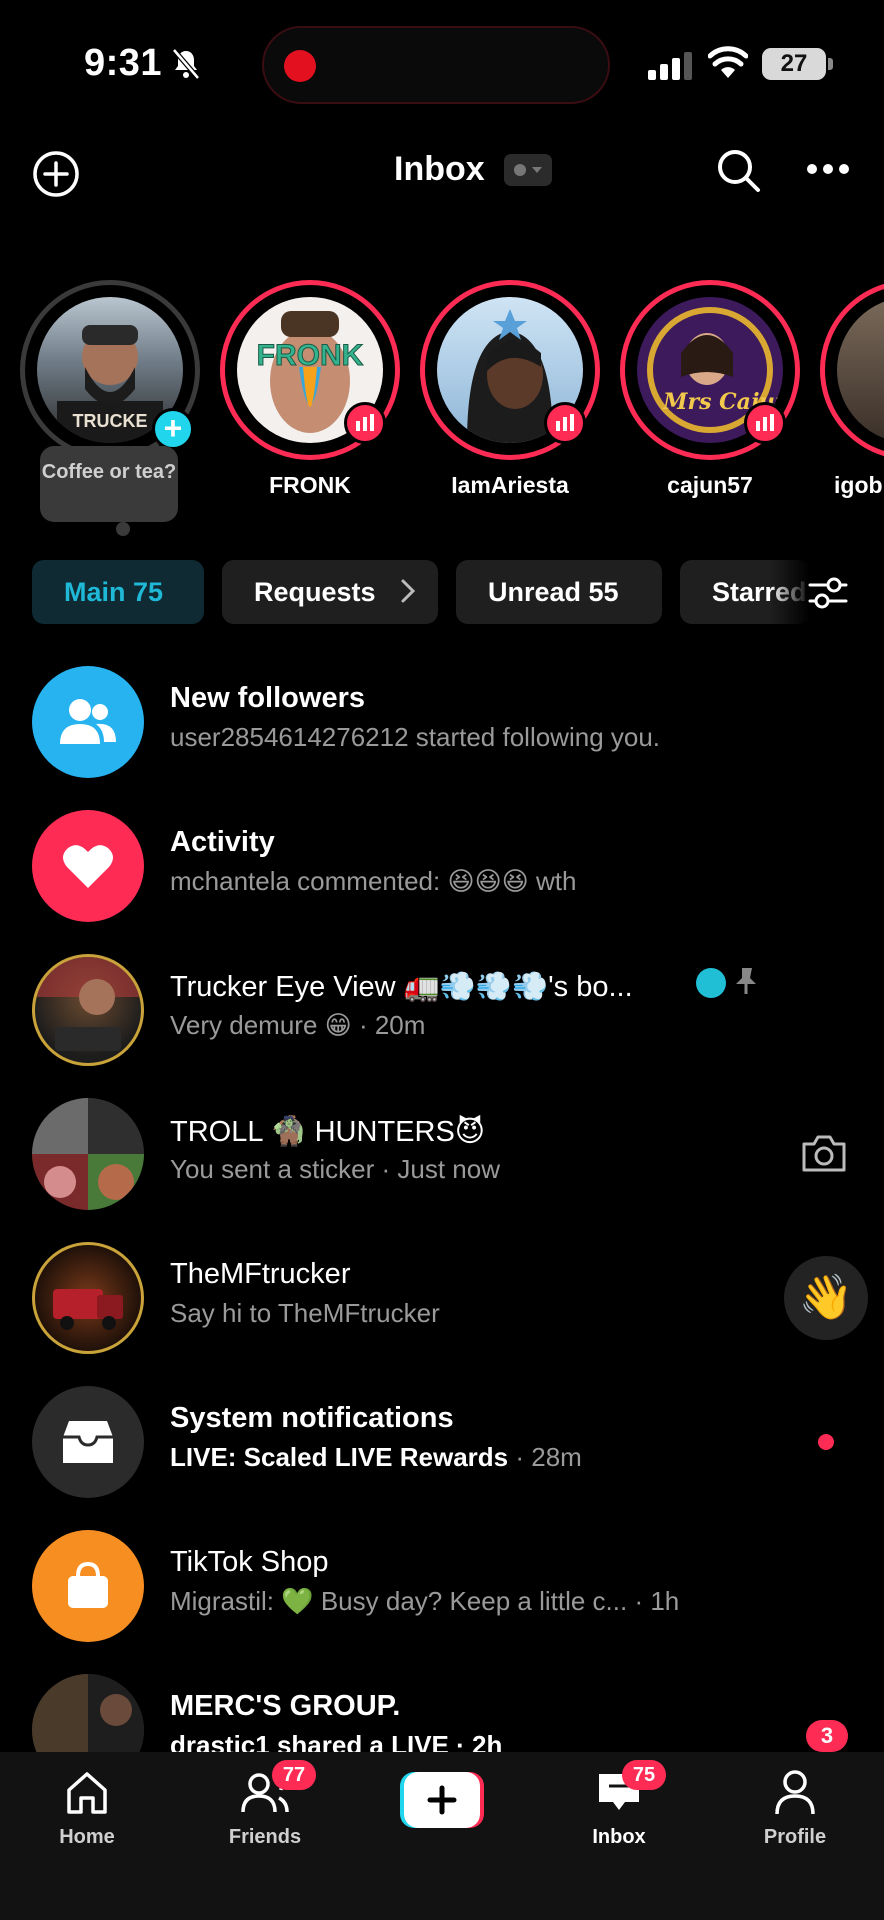 The height and width of the screenshot is (1920, 884). What do you see at coordinates (738, 170) in the screenshot?
I see `search-icon` at bounding box center [738, 170].